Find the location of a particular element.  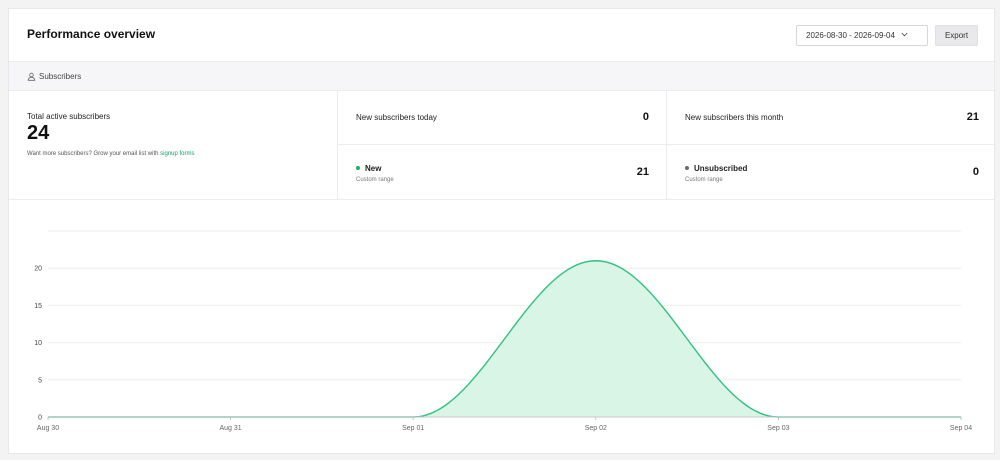

x-tick-label: Aug 31 is located at coordinates (231, 428).